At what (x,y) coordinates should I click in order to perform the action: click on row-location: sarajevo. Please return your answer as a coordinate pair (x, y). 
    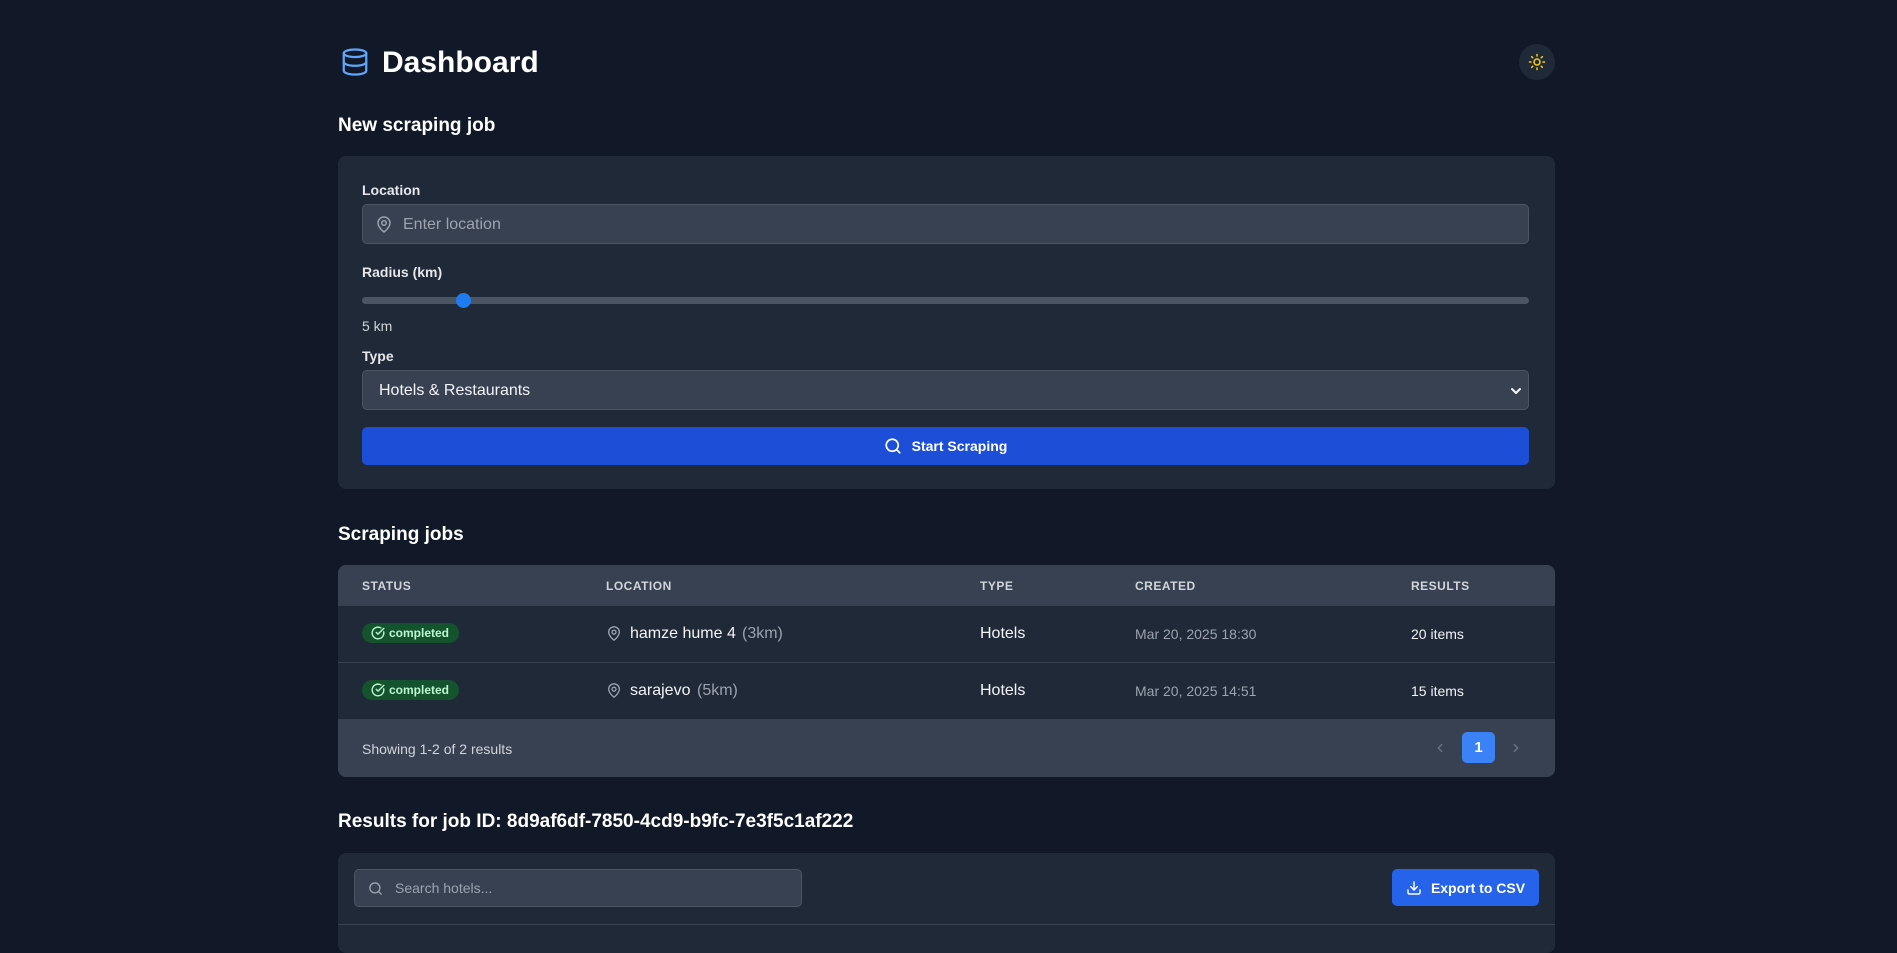
    Looking at the image, I should click on (660, 690).